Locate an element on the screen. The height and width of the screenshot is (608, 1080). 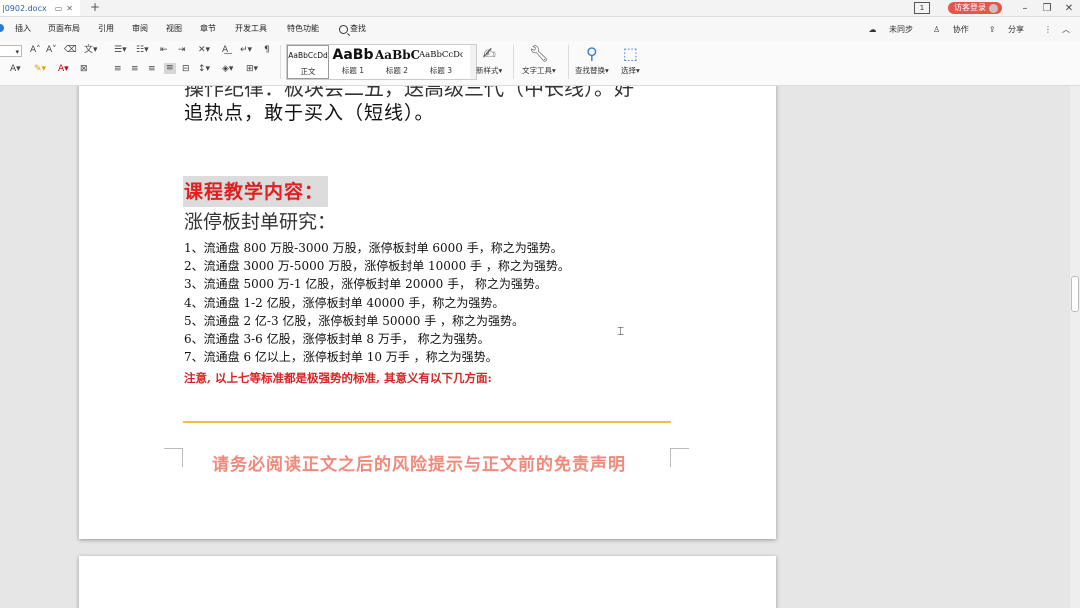
align-right-icon: ≡ is located at coordinates (152, 69).